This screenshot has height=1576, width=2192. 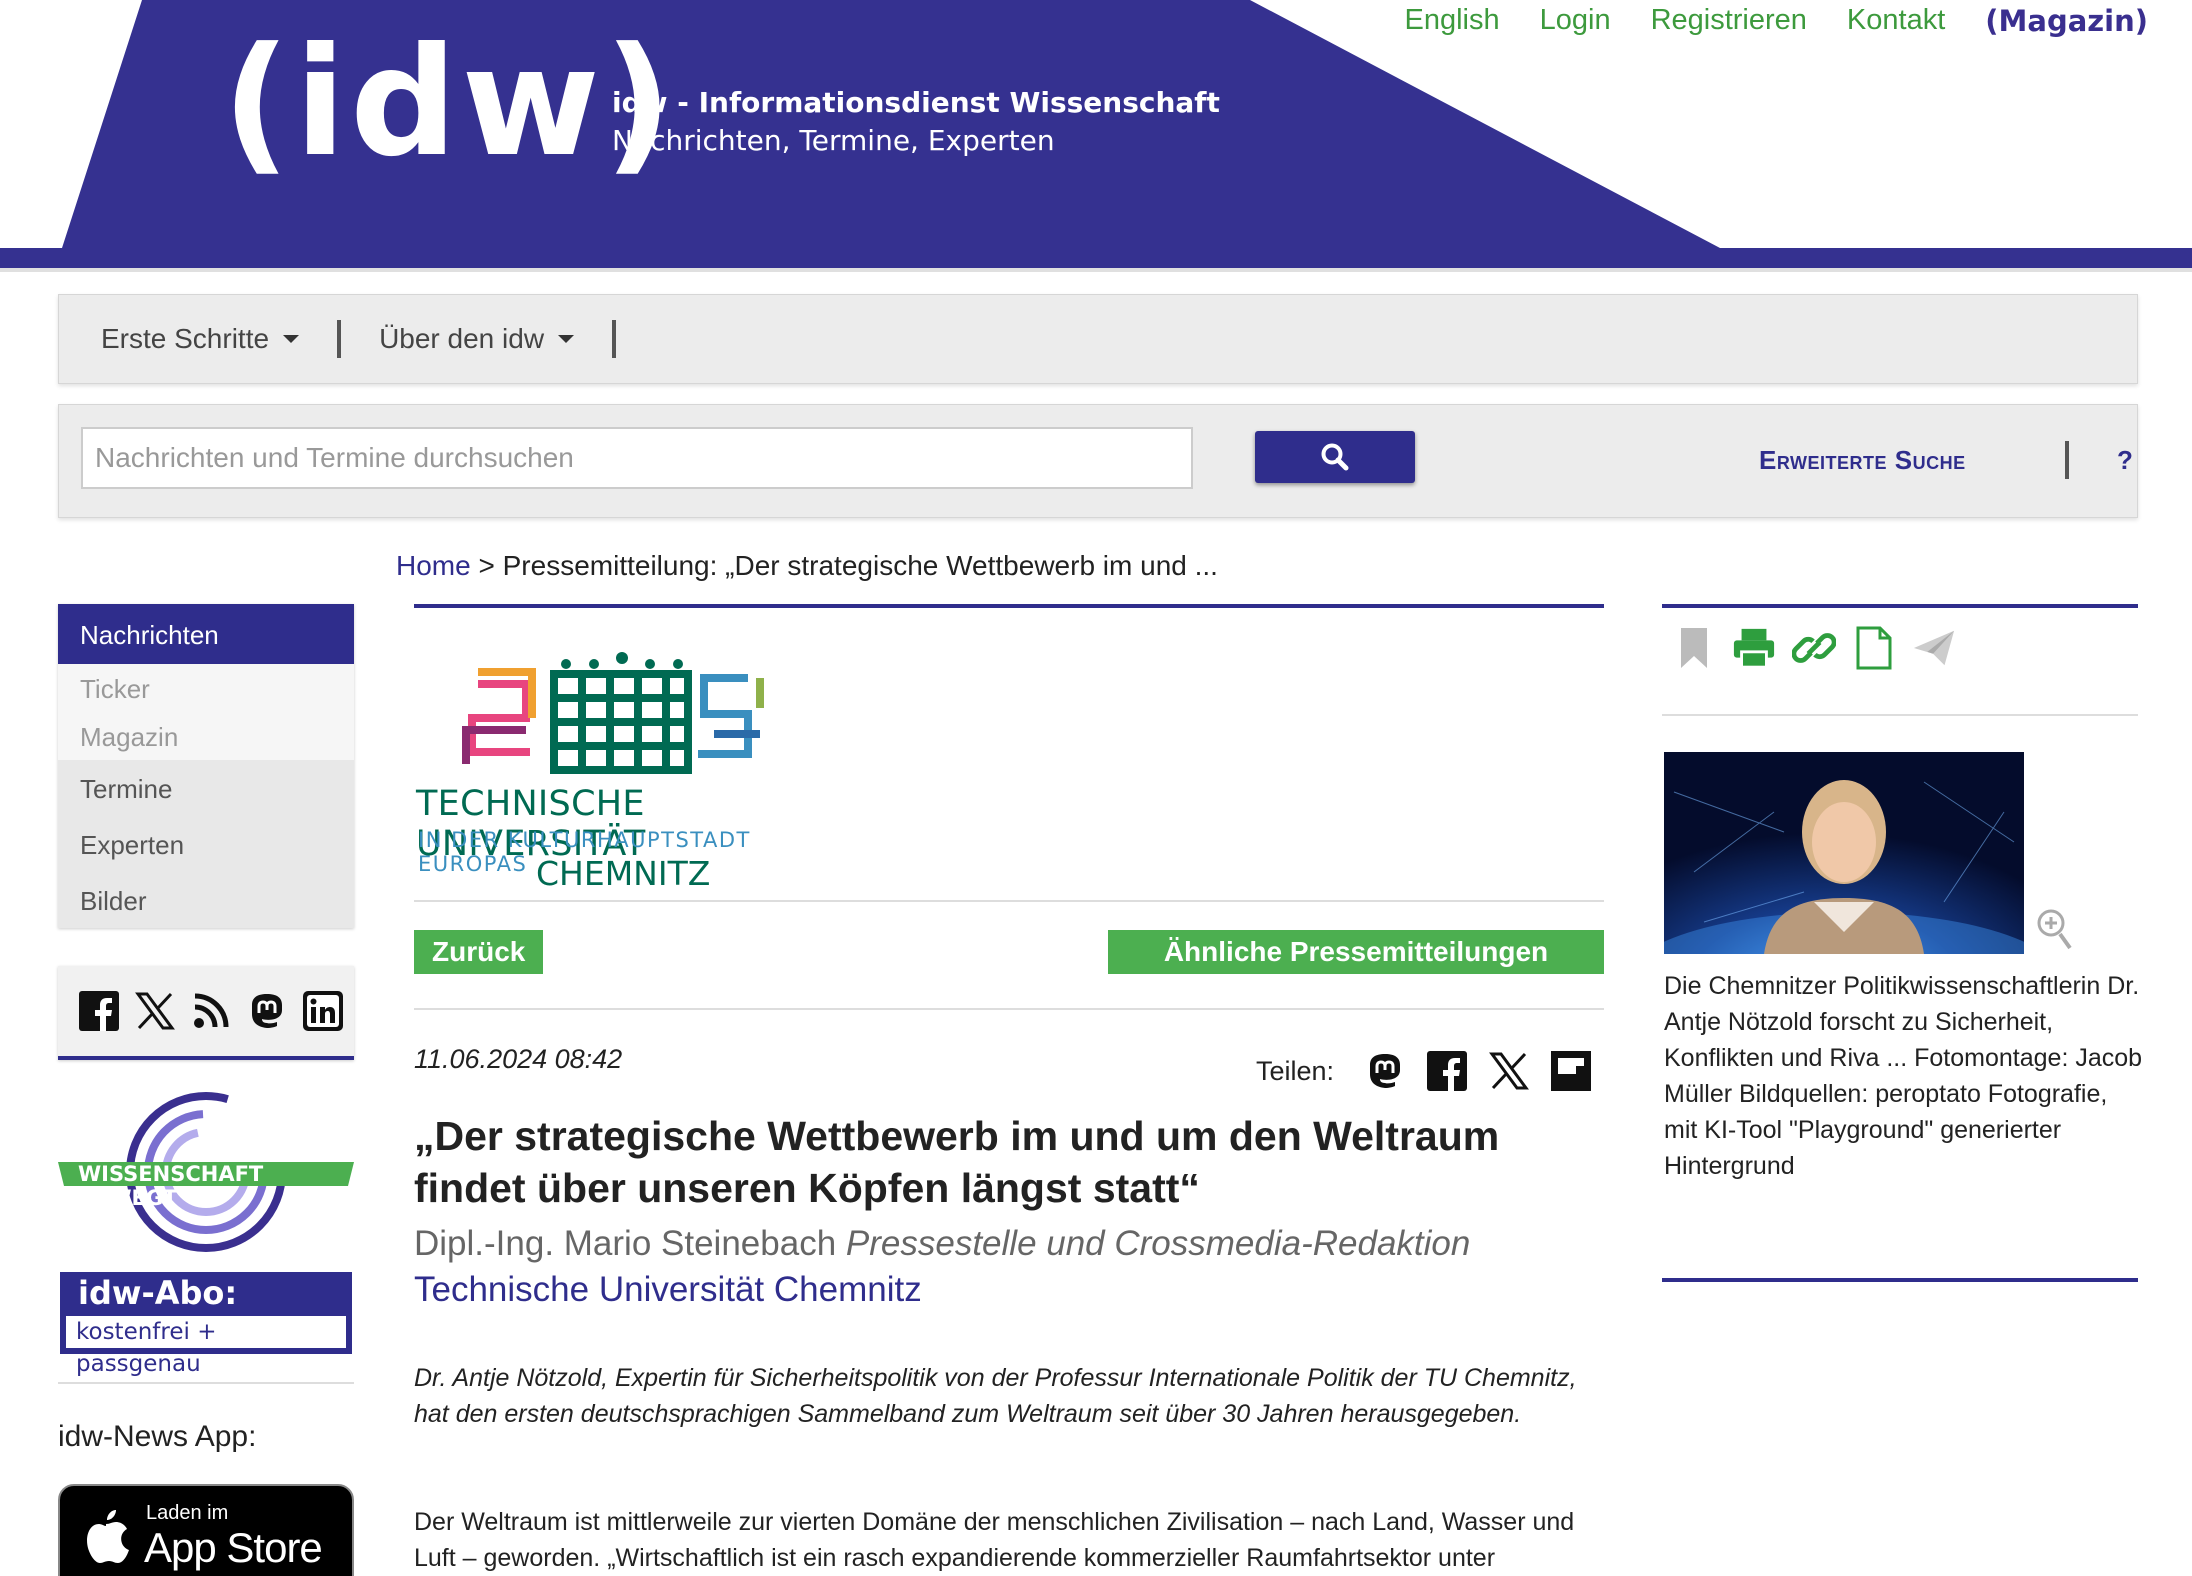 What do you see at coordinates (668, 1290) in the screenshot?
I see `institution-link: Technische Universität Chemnitz` at bounding box center [668, 1290].